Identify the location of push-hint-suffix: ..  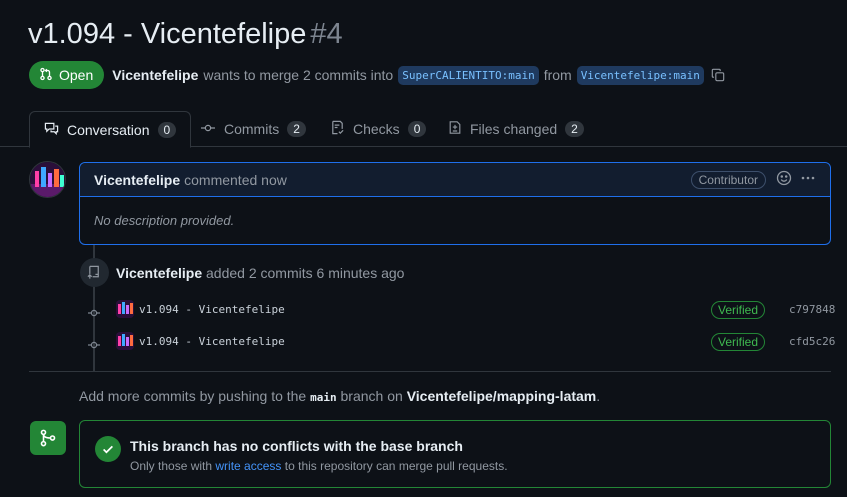
(598, 396).